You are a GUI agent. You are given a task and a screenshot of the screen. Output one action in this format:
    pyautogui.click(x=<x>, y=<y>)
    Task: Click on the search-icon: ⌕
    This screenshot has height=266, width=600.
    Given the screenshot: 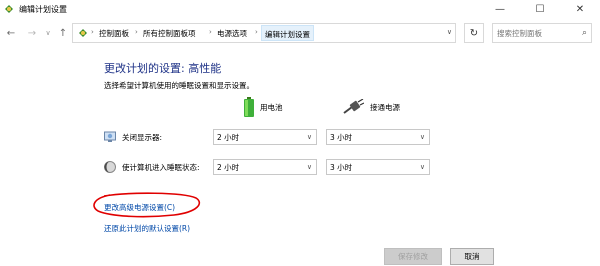 What is the action you would take?
    pyautogui.click(x=584, y=33)
    